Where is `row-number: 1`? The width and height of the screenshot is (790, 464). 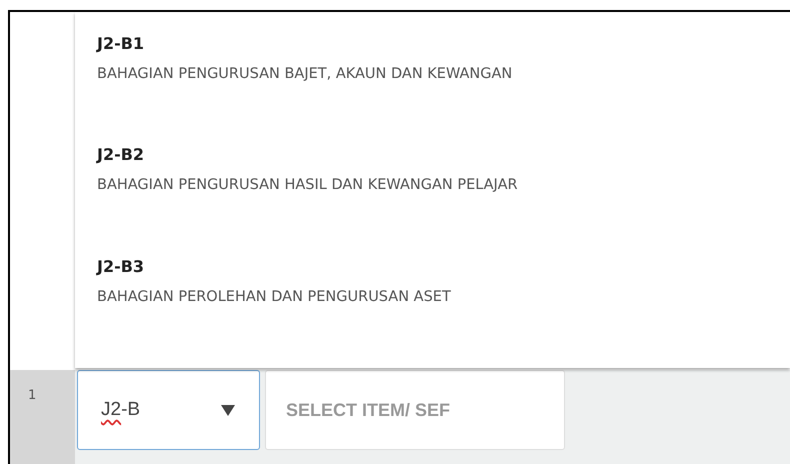
row-number: 1 is located at coordinates (32, 396).